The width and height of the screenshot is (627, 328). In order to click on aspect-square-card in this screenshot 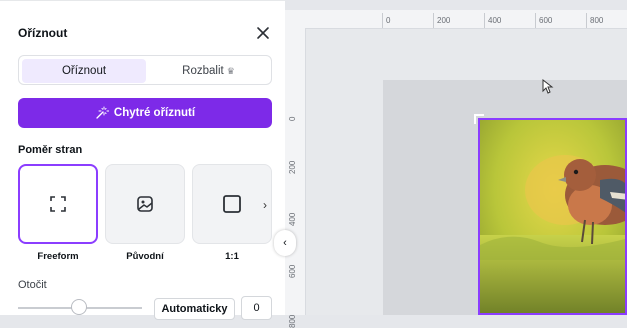, I will do `click(232, 204)`.